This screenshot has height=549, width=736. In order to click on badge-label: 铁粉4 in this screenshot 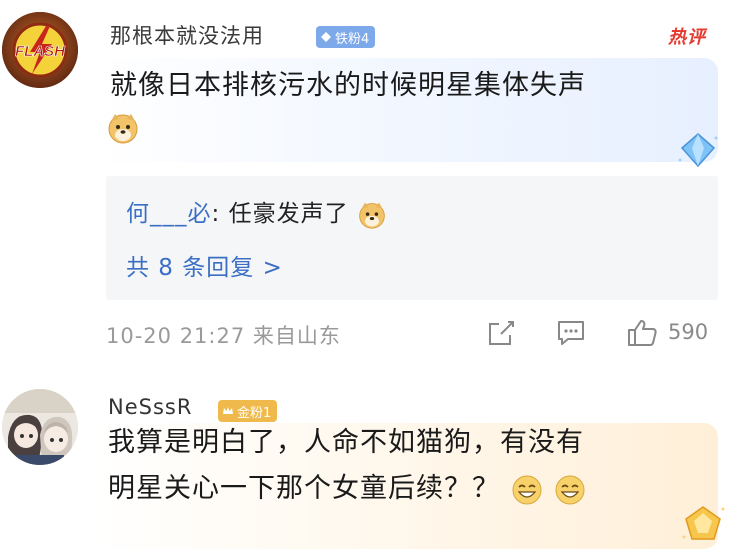, I will do `click(352, 39)`.